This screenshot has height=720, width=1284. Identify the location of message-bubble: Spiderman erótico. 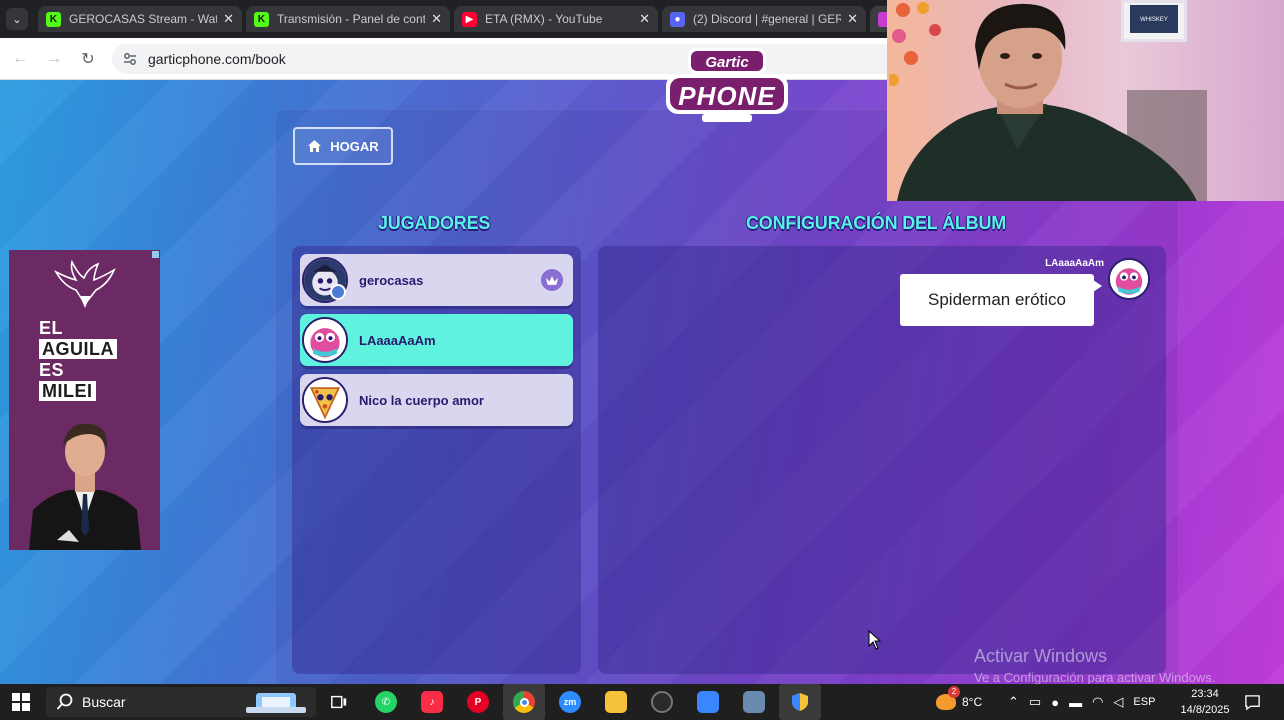
(1001, 300).